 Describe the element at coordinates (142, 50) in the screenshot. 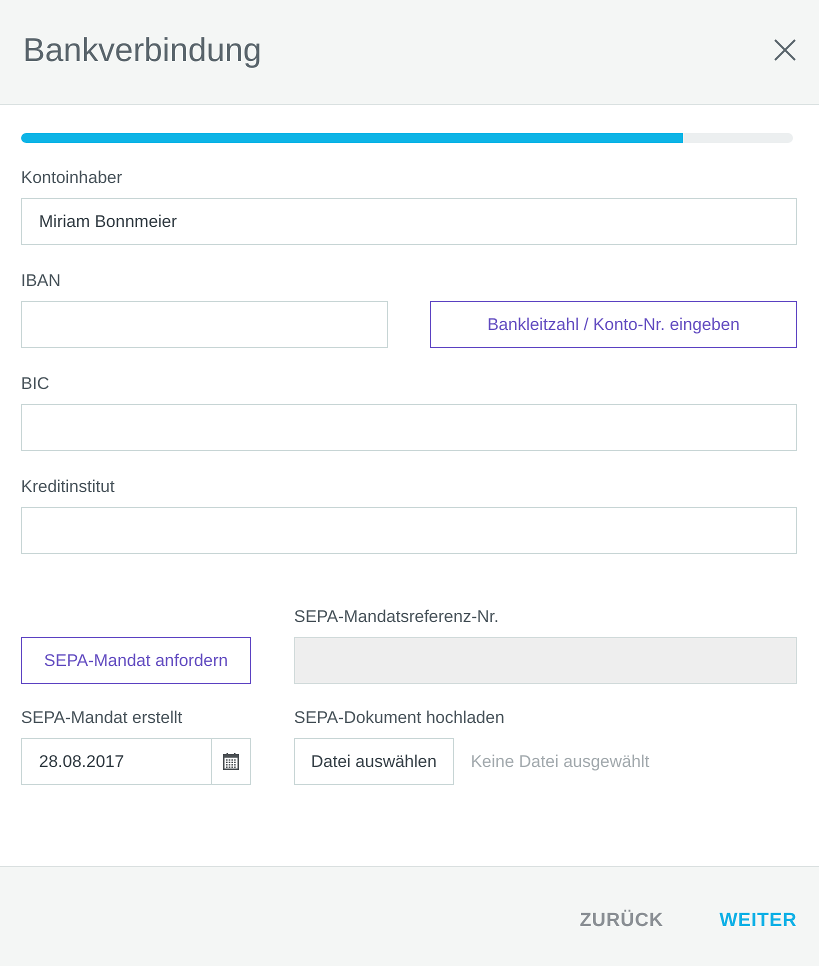

I see `dialog-title: Bankverbindung` at that location.